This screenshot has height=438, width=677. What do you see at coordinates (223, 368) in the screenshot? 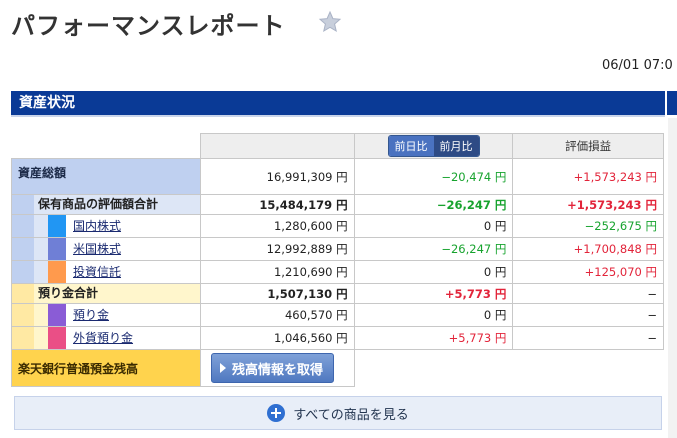
I see `play-icon` at bounding box center [223, 368].